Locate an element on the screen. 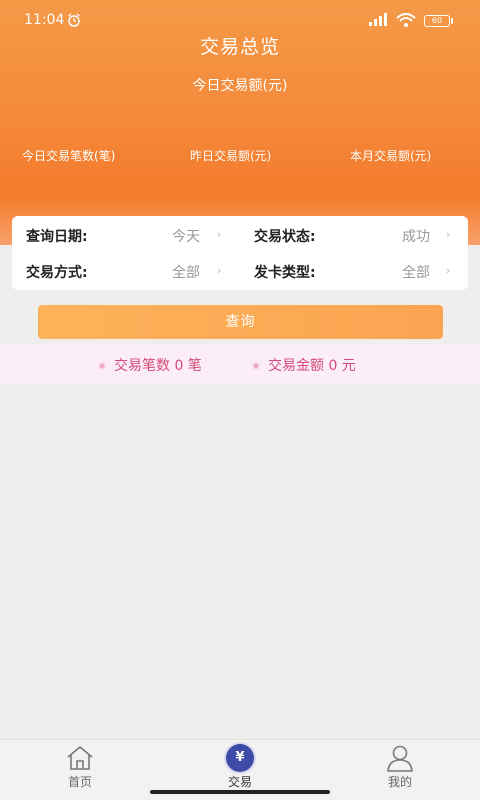  trade-status-select: 成功 is located at coordinates (416, 236).